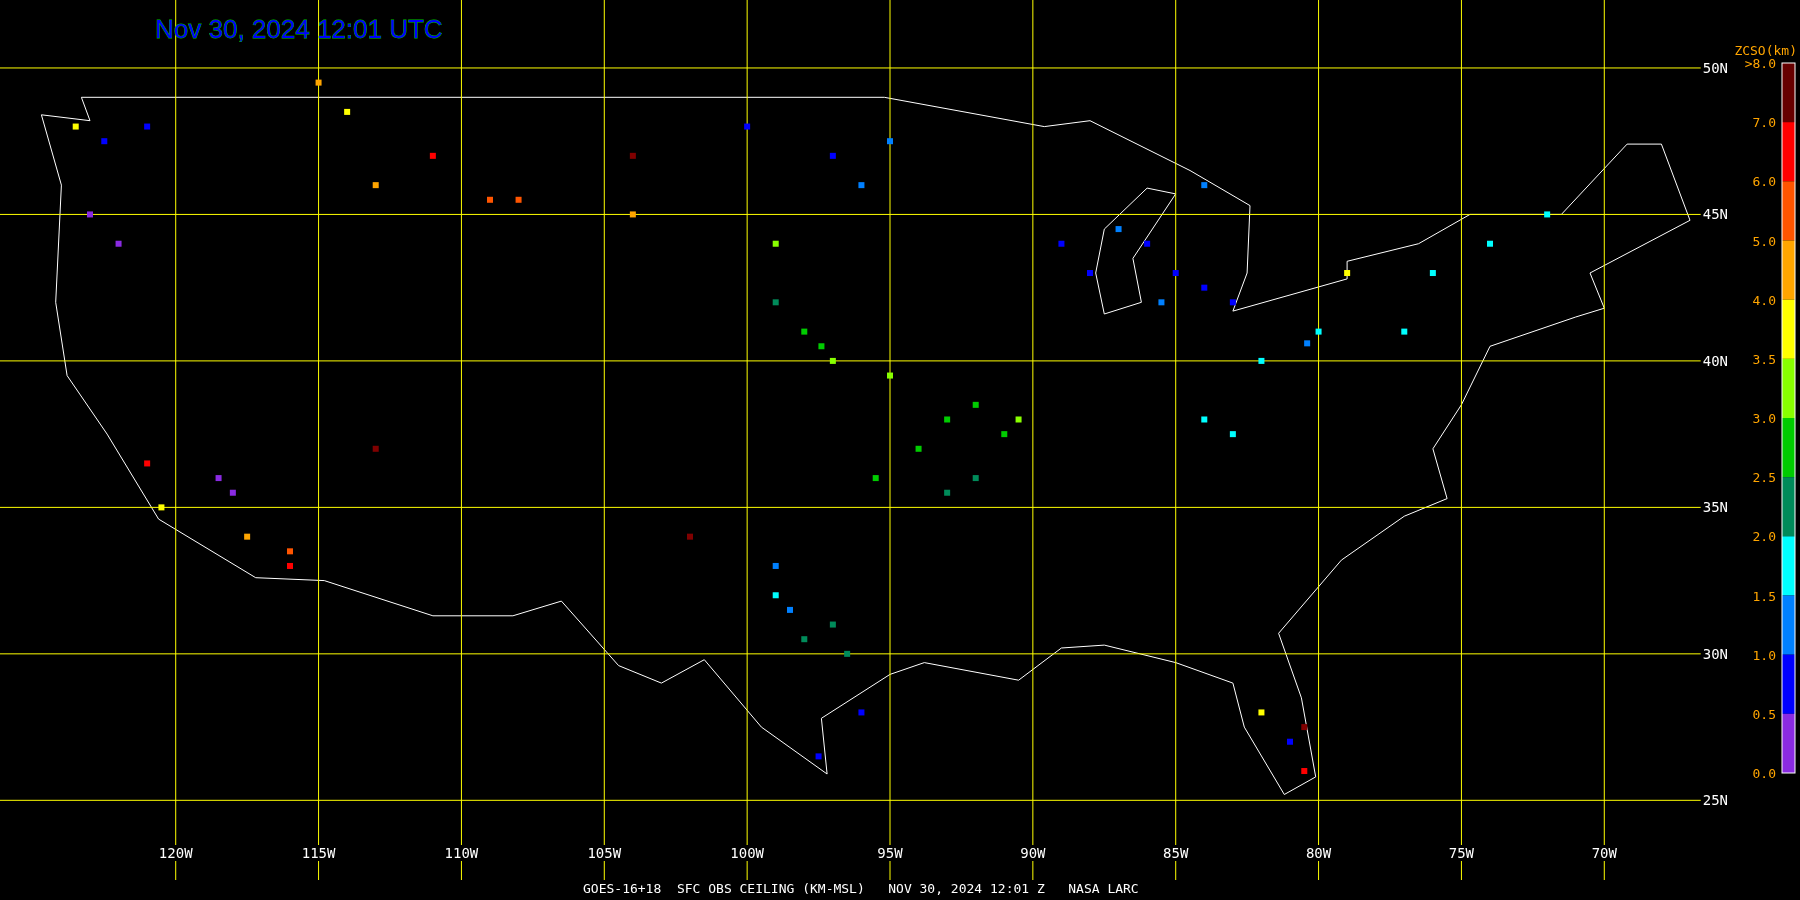  Describe the element at coordinates (461, 853) in the screenshot. I see `longitude-label: 110W` at that location.